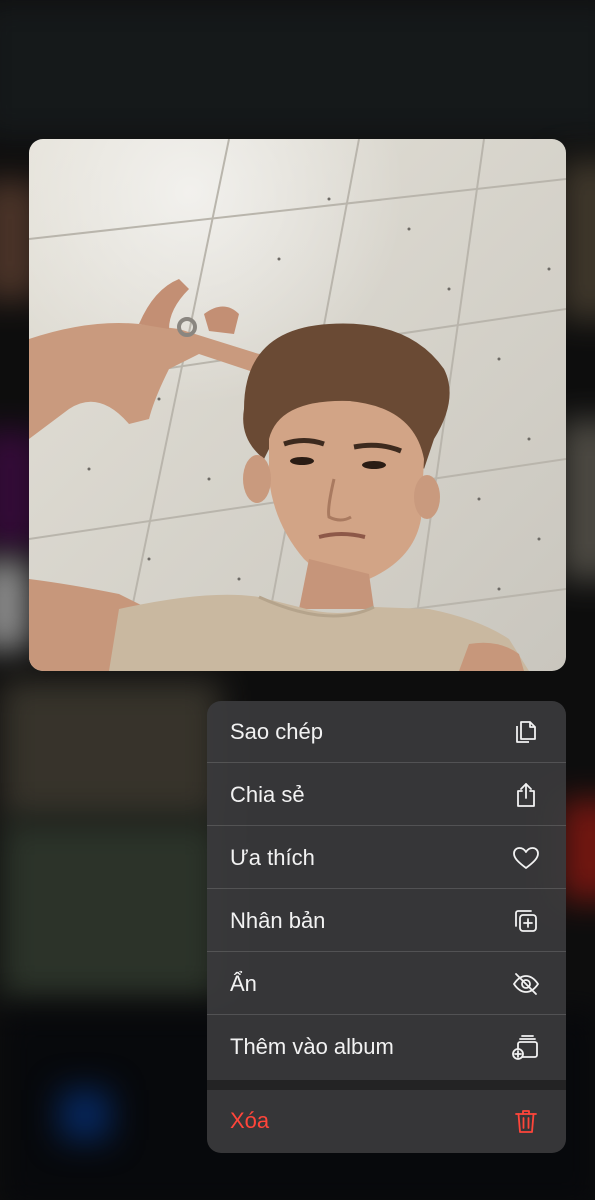 This screenshot has width=595, height=1200. Describe the element at coordinates (250, 1120) in the screenshot. I see `menu-item-label: Xóa` at that location.